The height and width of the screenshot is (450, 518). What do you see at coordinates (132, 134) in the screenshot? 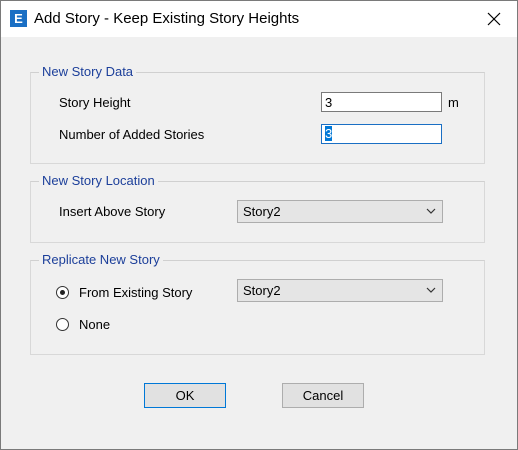
I see `added-stories-label: Number of Added Stories` at bounding box center [132, 134].